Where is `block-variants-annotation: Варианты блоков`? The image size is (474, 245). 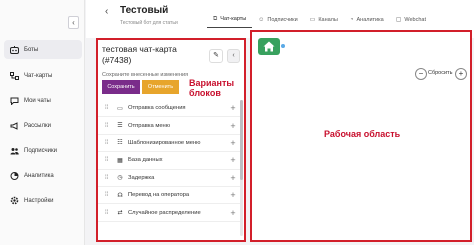
block-variants-annotation: Варианты блоков is located at coordinates (211, 88).